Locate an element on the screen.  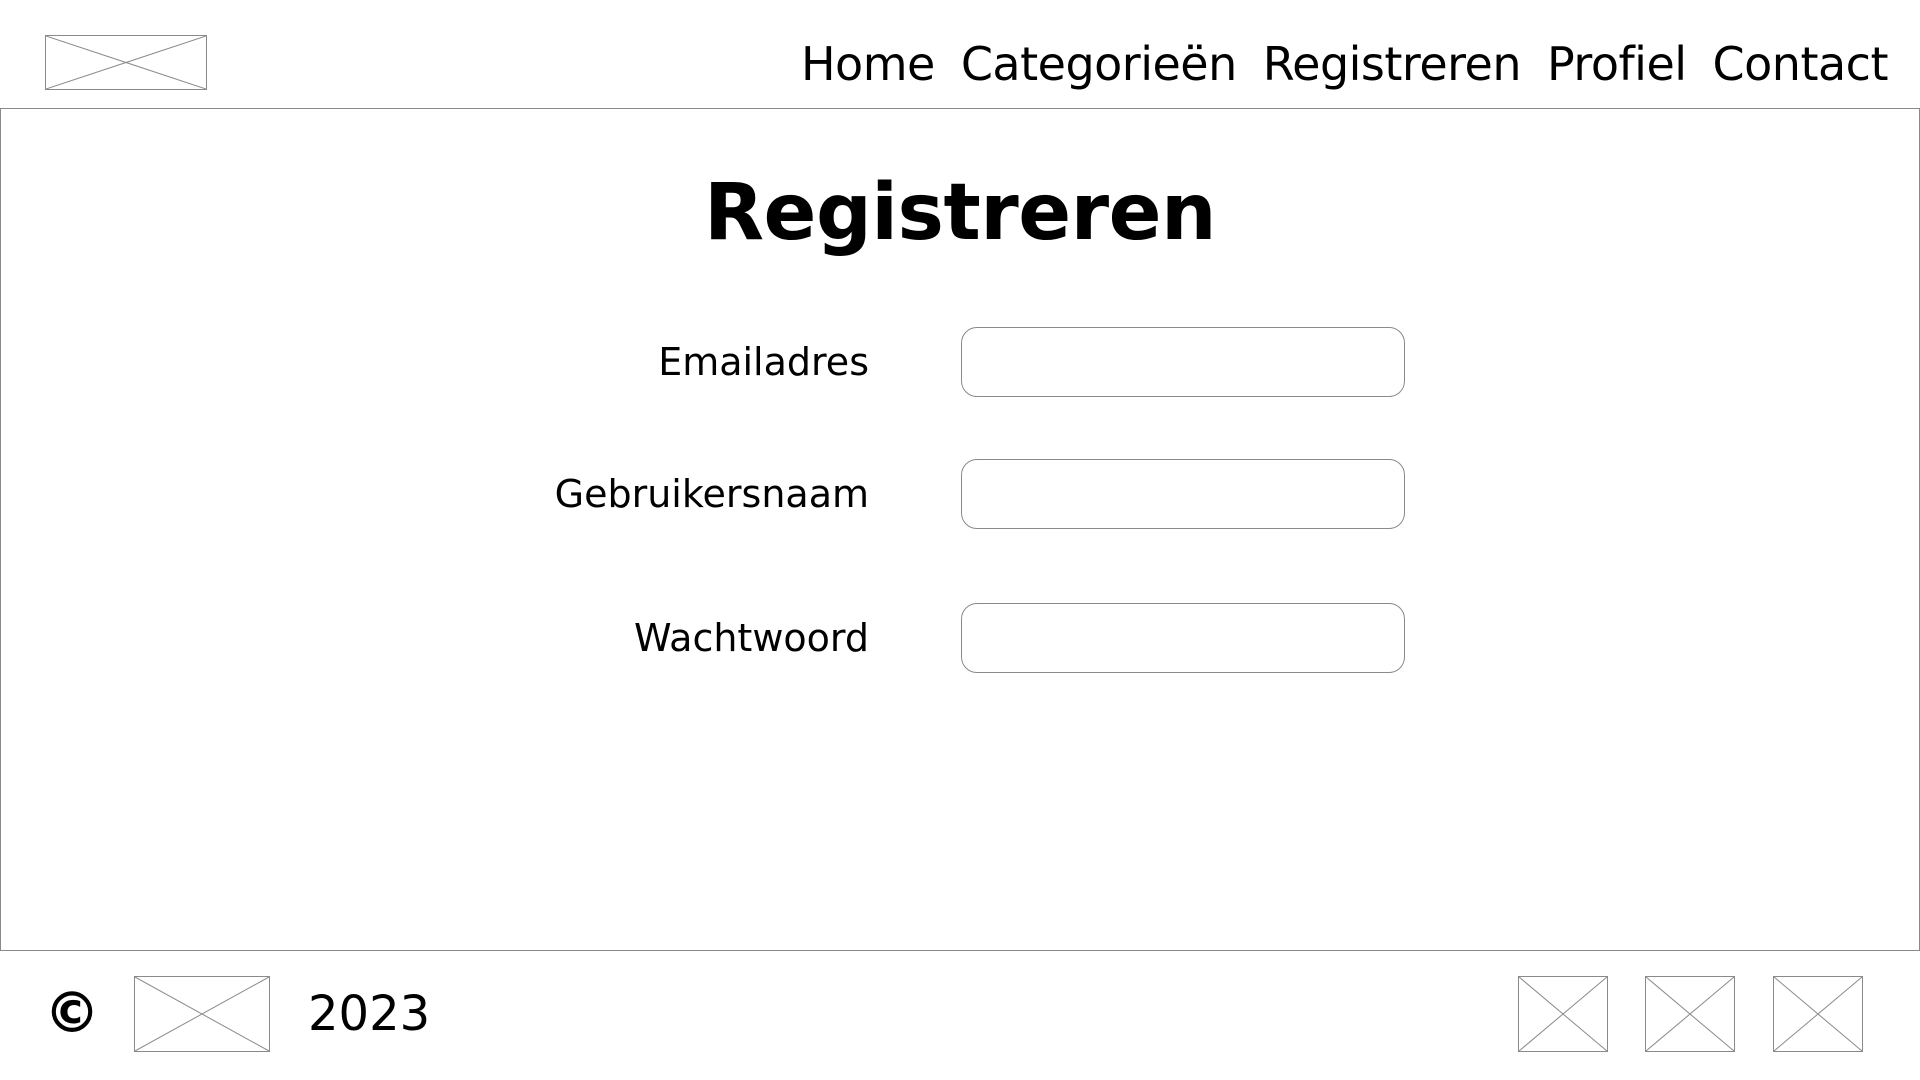
page-title: Registreren is located at coordinates (960, 213).